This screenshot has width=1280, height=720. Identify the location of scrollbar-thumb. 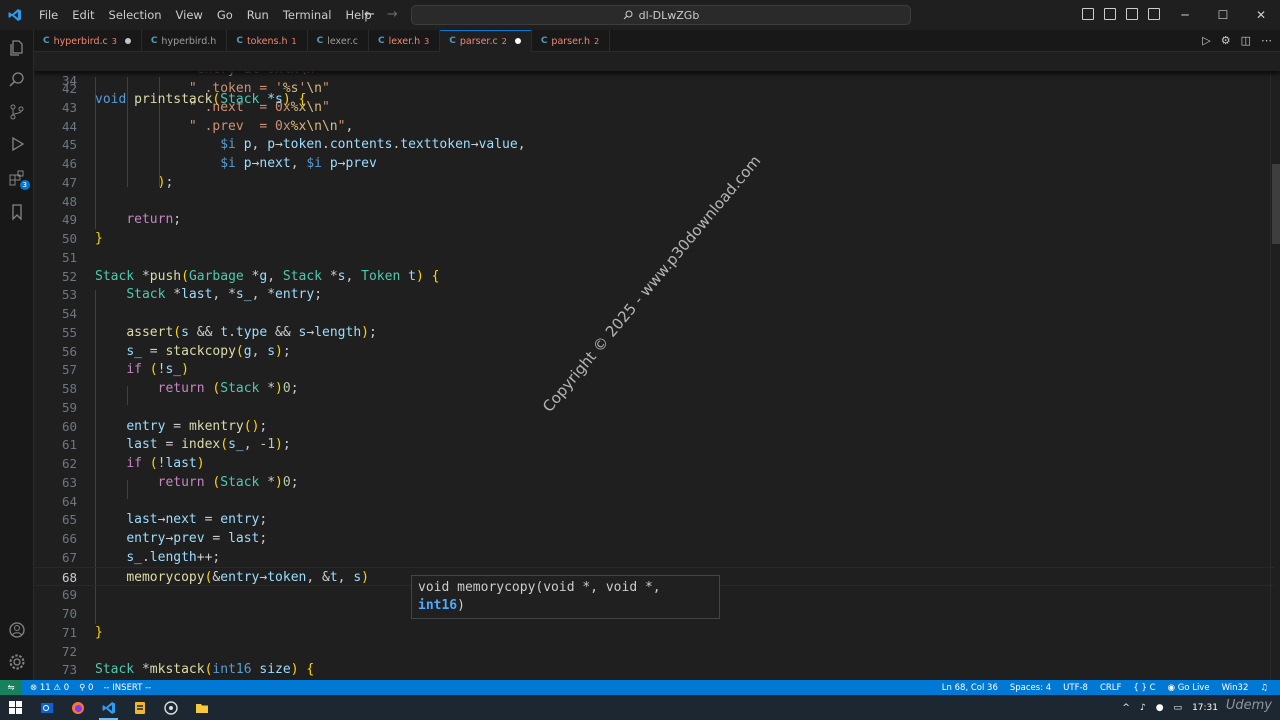
(1276, 204).